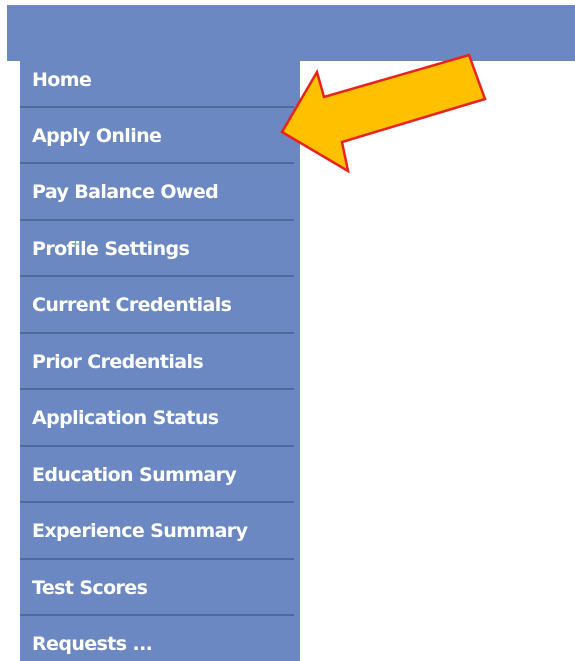  Describe the element at coordinates (118, 362) in the screenshot. I see `sidebar-item-label: Prior Credentials` at that location.